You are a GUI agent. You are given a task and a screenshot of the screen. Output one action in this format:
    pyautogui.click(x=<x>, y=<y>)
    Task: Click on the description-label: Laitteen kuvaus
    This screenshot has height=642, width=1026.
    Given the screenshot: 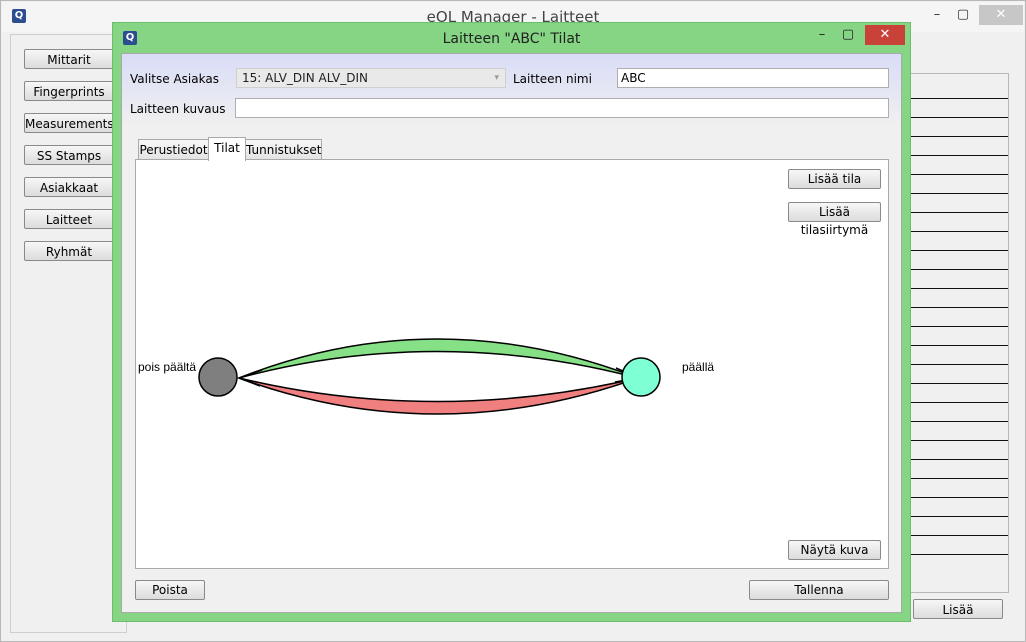 What is the action you would take?
    pyautogui.click(x=178, y=109)
    